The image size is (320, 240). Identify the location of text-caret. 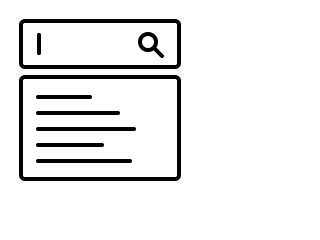
(39, 44).